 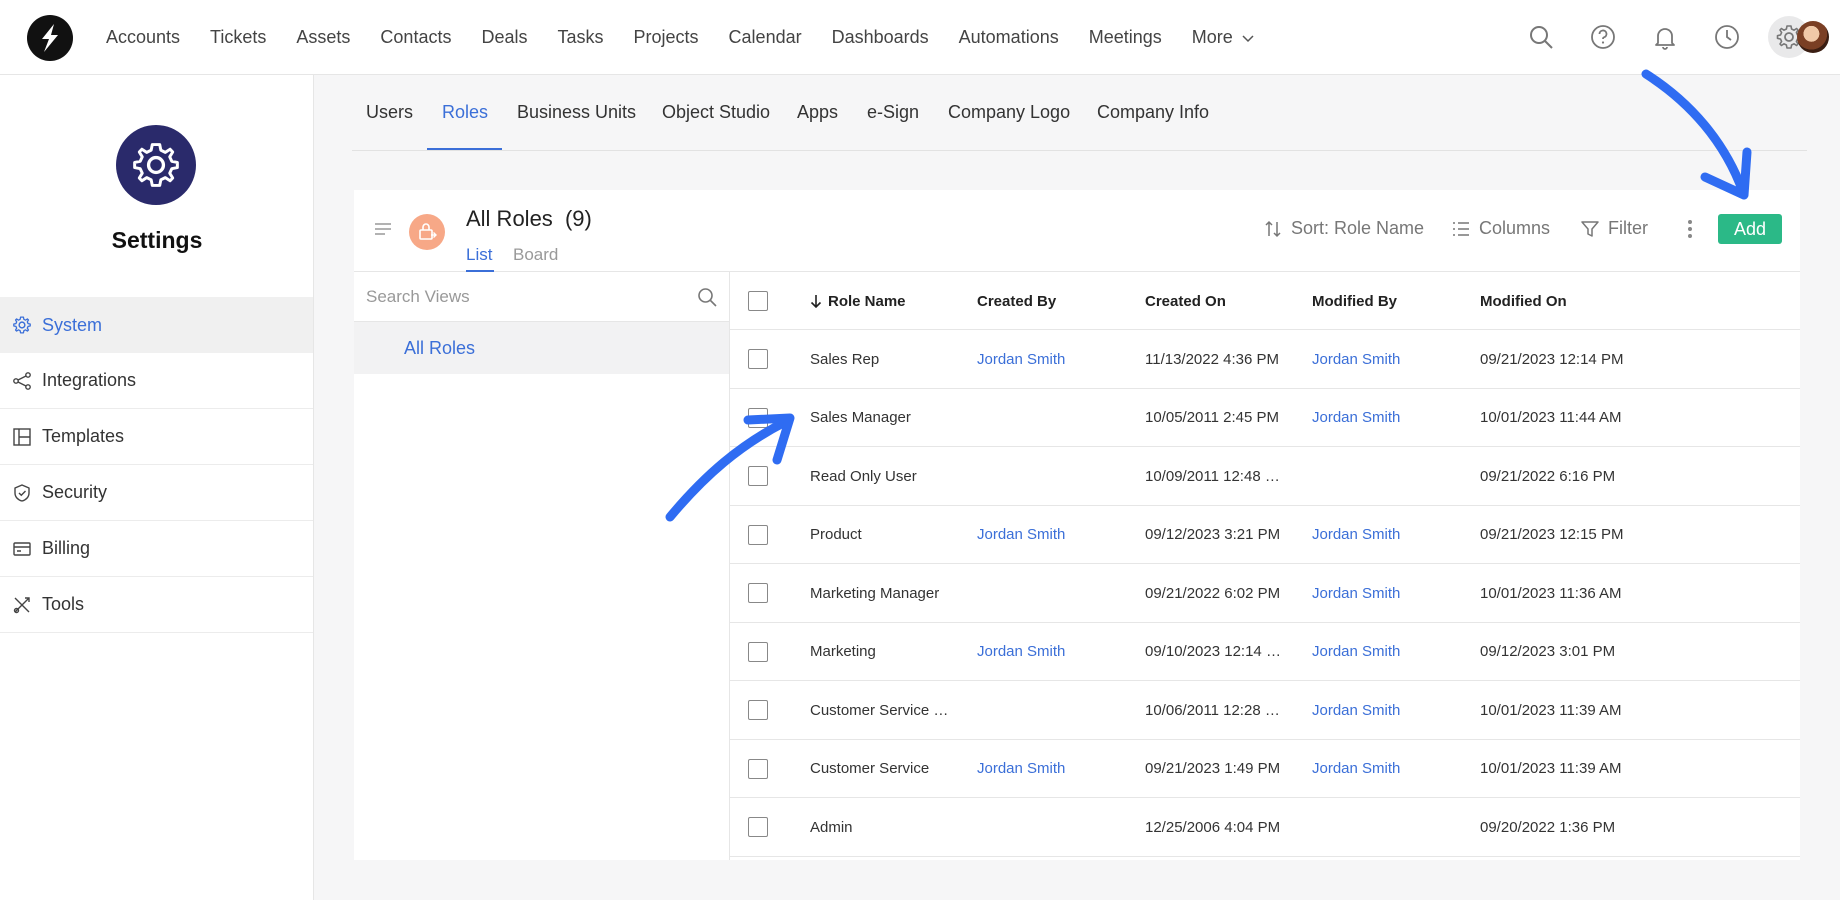 What do you see at coordinates (156, 437) in the screenshot?
I see `sidebar-item-templates: Templates` at bounding box center [156, 437].